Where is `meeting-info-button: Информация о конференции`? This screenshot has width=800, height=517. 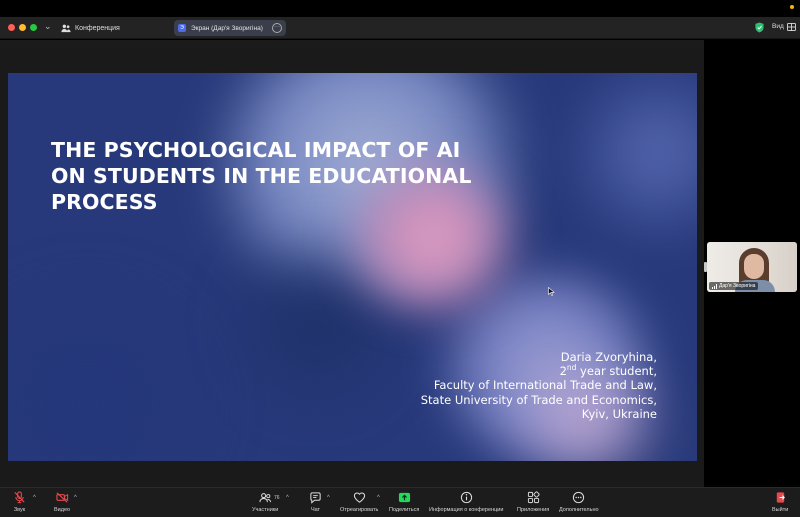
meeting-info-button: Информация о конференции is located at coordinates (466, 502).